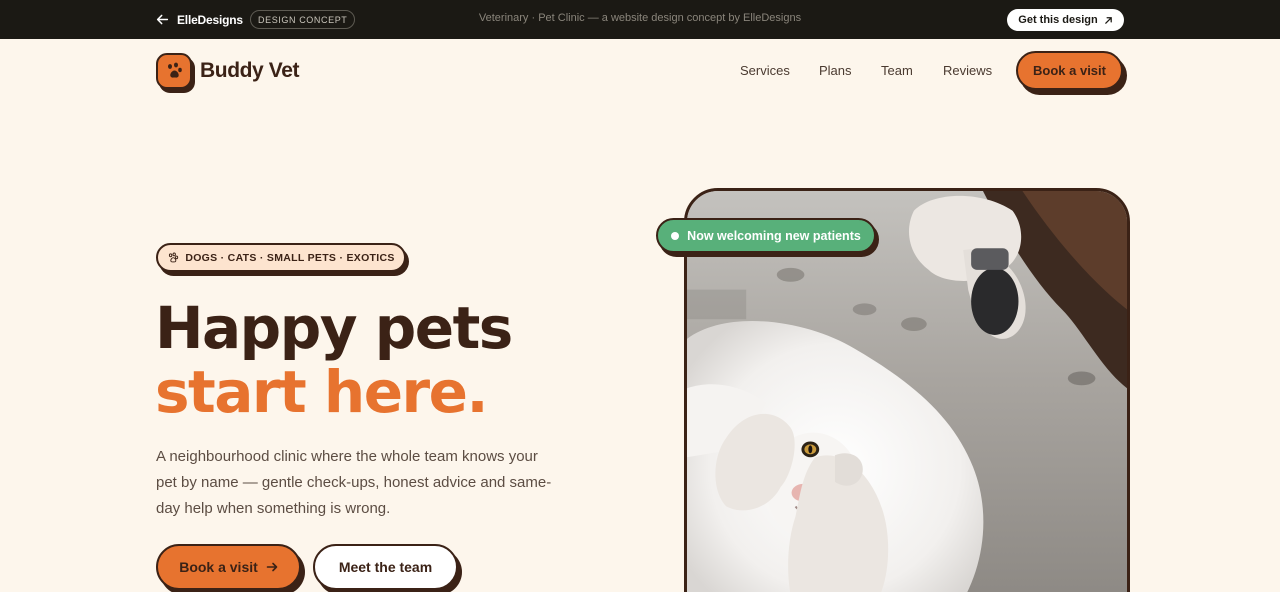 The height and width of the screenshot is (592, 1280). I want to click on hero-book-visit-button: Book a visit, so click(228, 567).